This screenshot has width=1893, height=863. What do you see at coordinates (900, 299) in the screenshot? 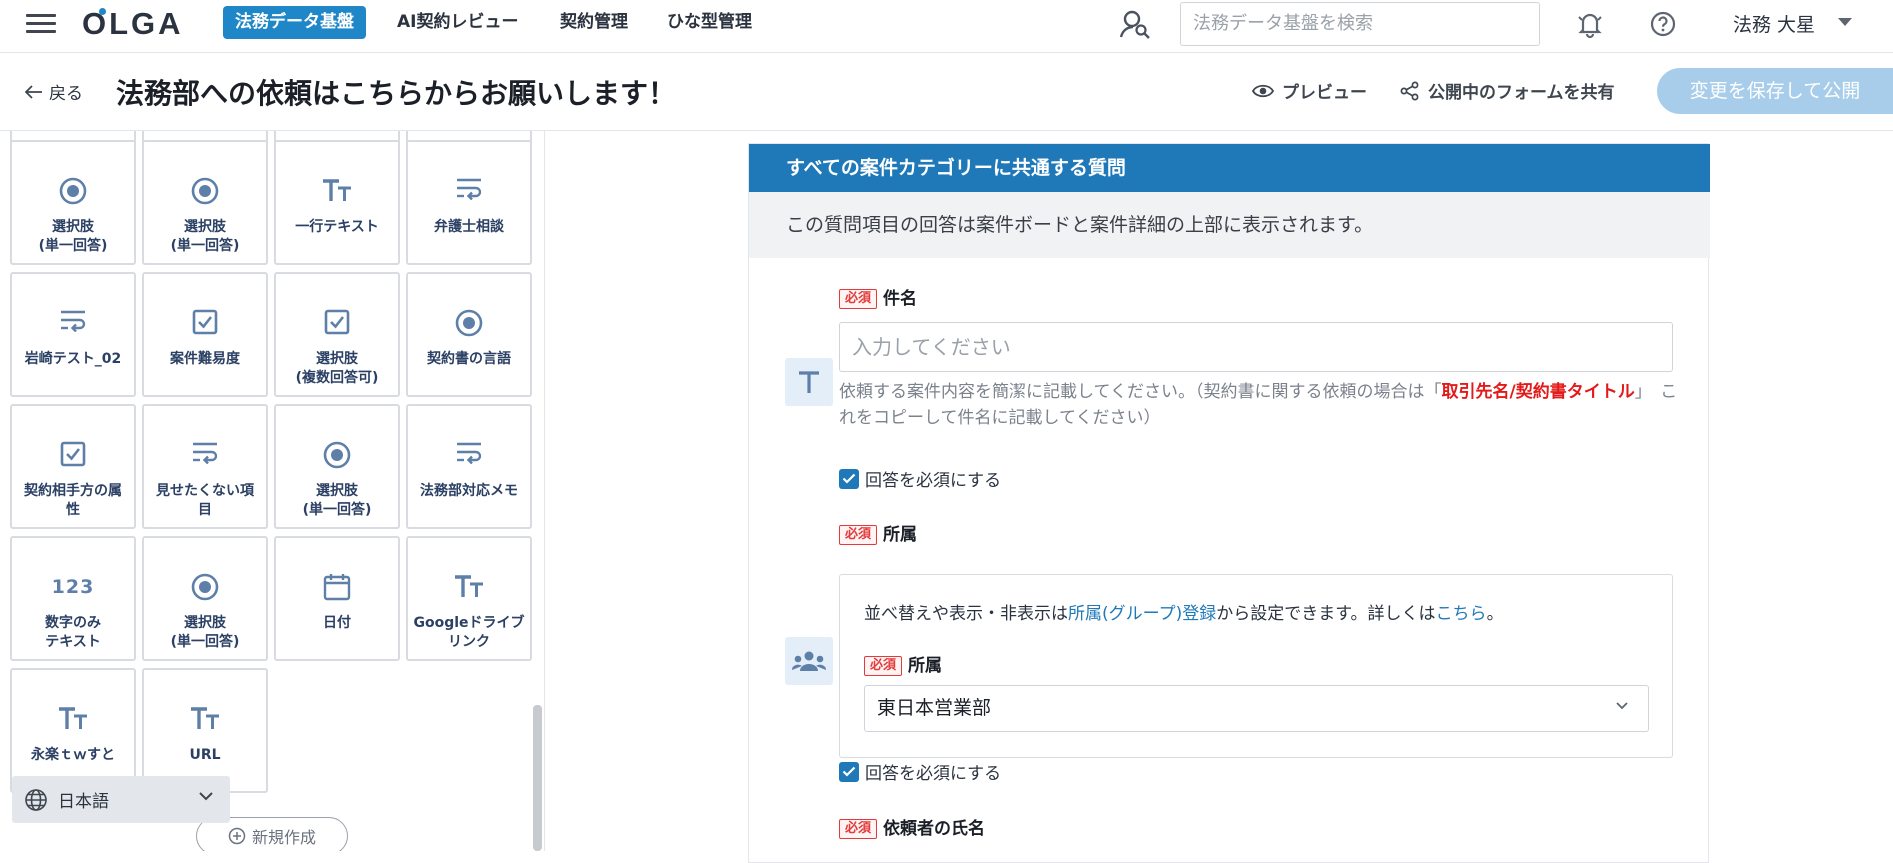
I see `question-label-text: 件名` at bounding box center [900, 299].